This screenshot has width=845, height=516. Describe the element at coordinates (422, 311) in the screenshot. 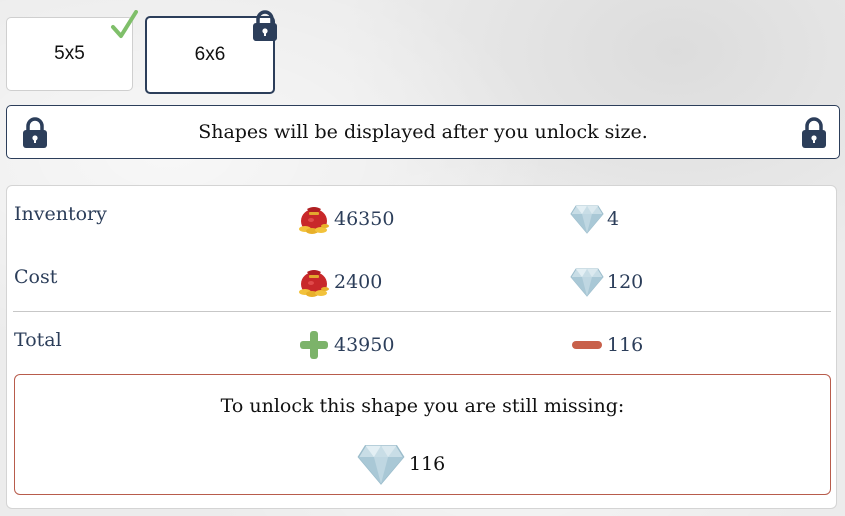

I see `divider` at that location.